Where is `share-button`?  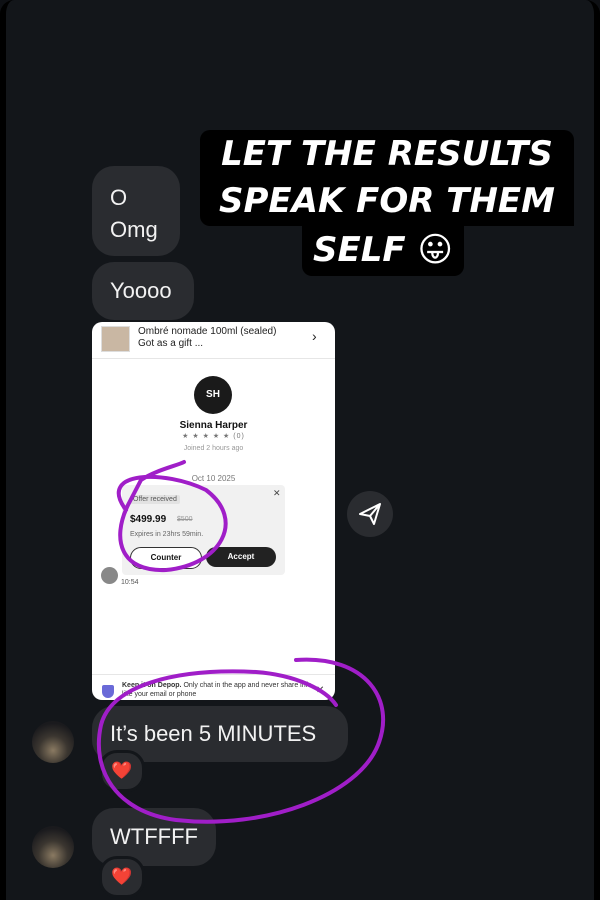
share-button is located at coordinates (370, 514).